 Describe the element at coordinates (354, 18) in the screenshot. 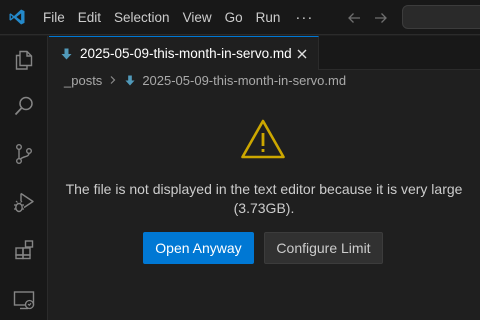

I see `back-arrow-icon` at that location.